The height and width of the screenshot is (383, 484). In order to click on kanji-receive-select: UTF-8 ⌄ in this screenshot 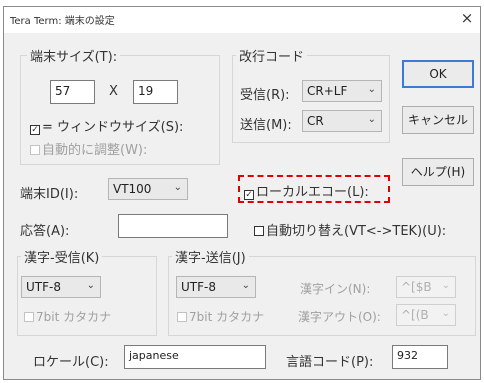, I will do `click(61, 287)`.